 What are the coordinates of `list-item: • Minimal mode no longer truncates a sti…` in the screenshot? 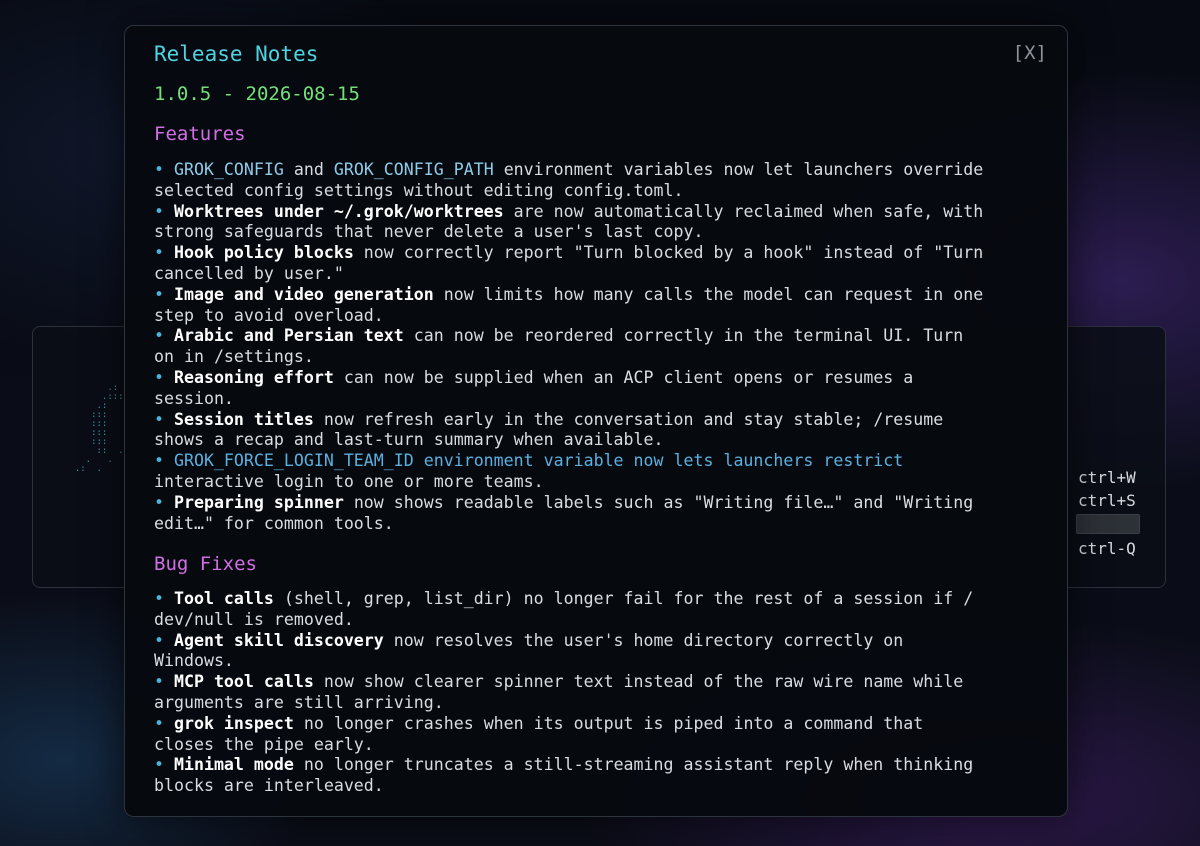 It's located at (564, 765).